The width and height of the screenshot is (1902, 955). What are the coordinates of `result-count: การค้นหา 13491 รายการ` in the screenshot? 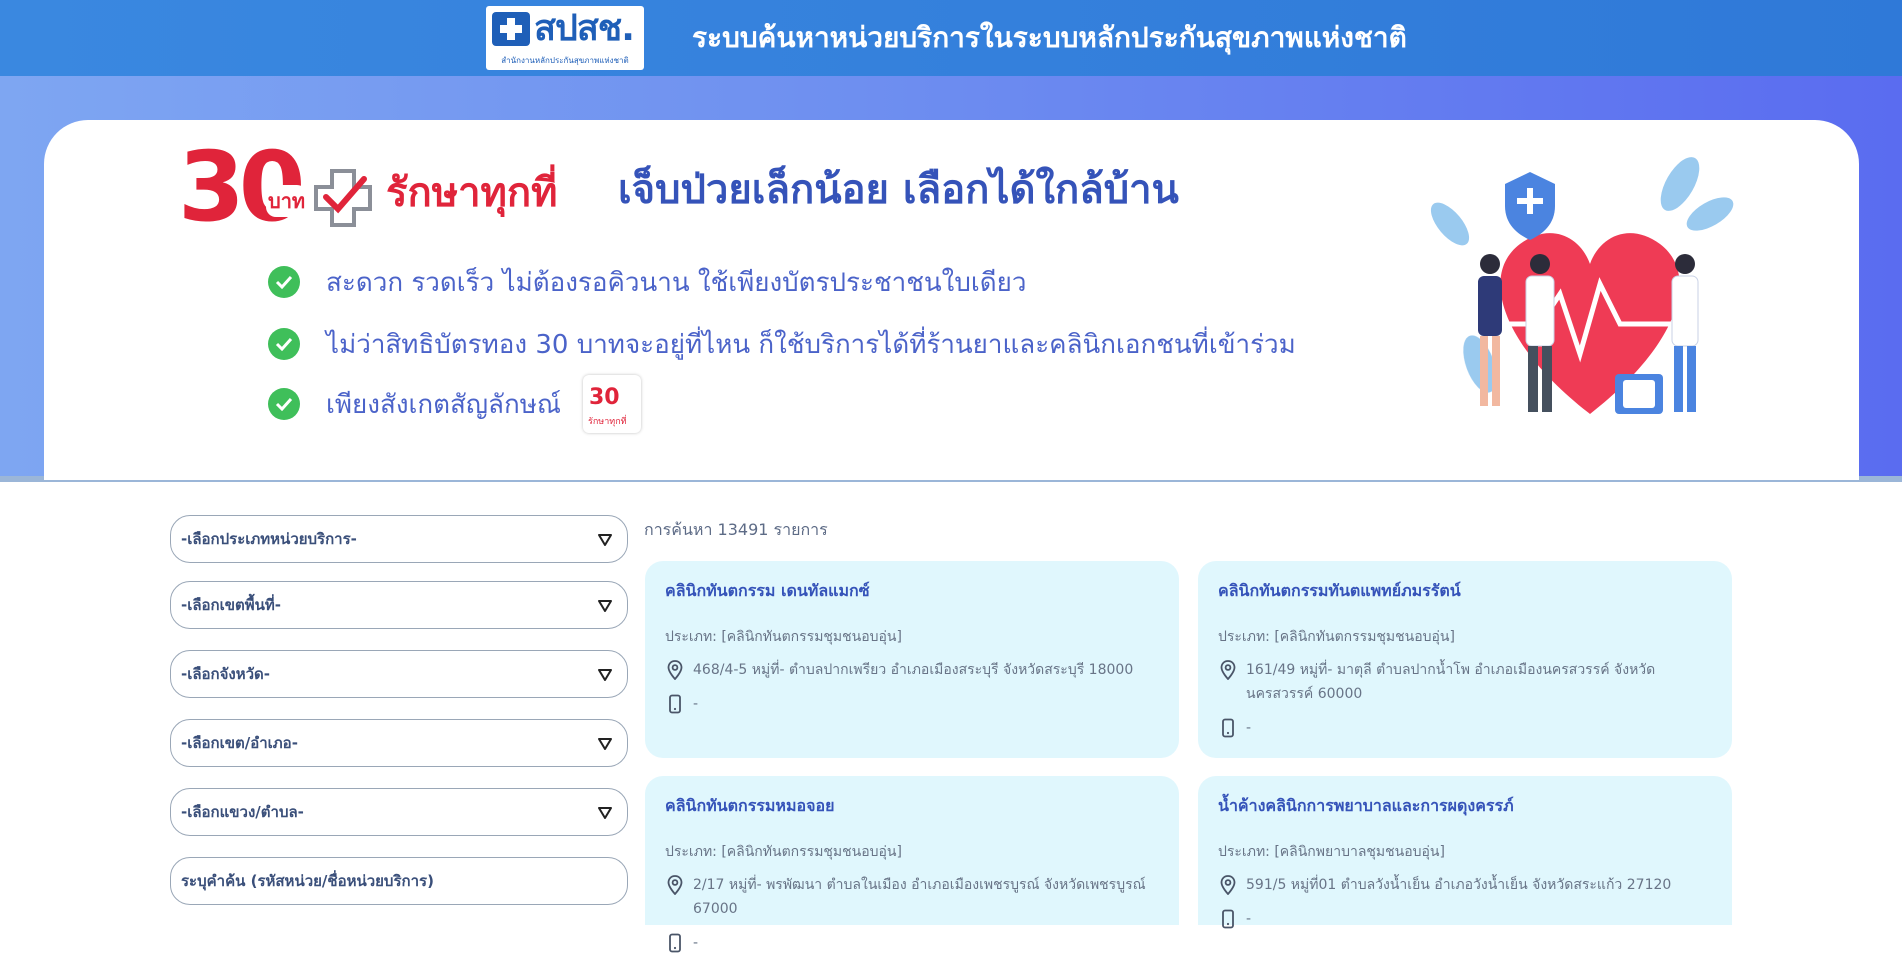 It's located at (736, 529).